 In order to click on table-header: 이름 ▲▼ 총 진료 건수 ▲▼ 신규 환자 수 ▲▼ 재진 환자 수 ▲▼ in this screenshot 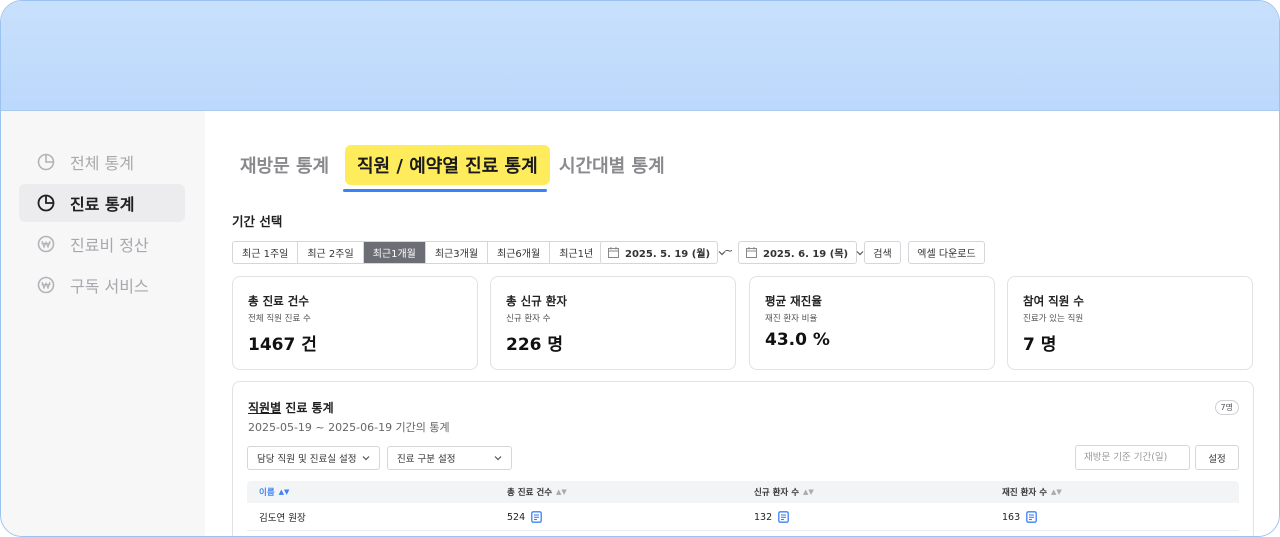, I will do `click(743, 492)`.